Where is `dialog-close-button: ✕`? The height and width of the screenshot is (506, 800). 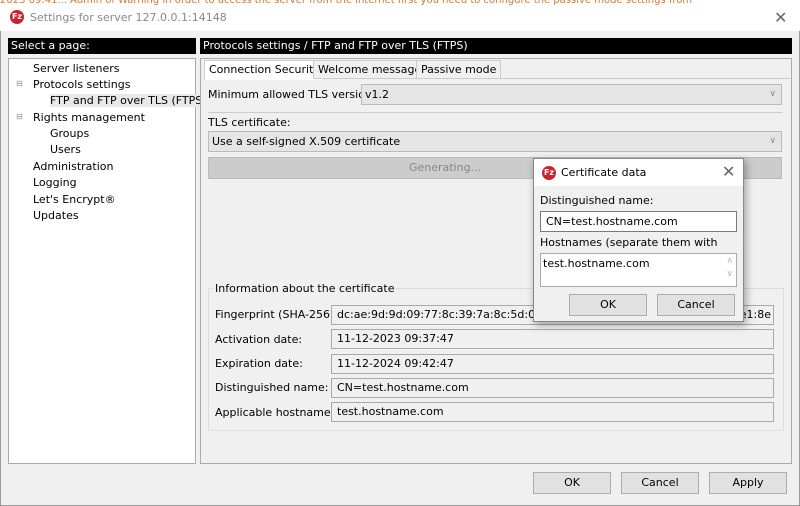 dialog-close-button: ✕ is located at coordinates (728, 171).